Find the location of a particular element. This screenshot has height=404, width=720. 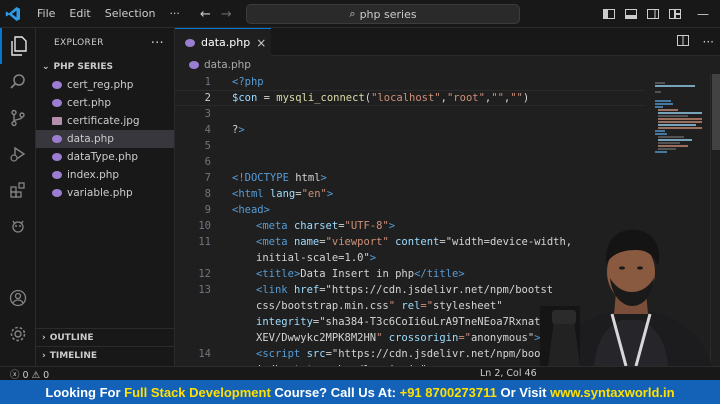

file-item: index.php is located at coordinates (105, 175).